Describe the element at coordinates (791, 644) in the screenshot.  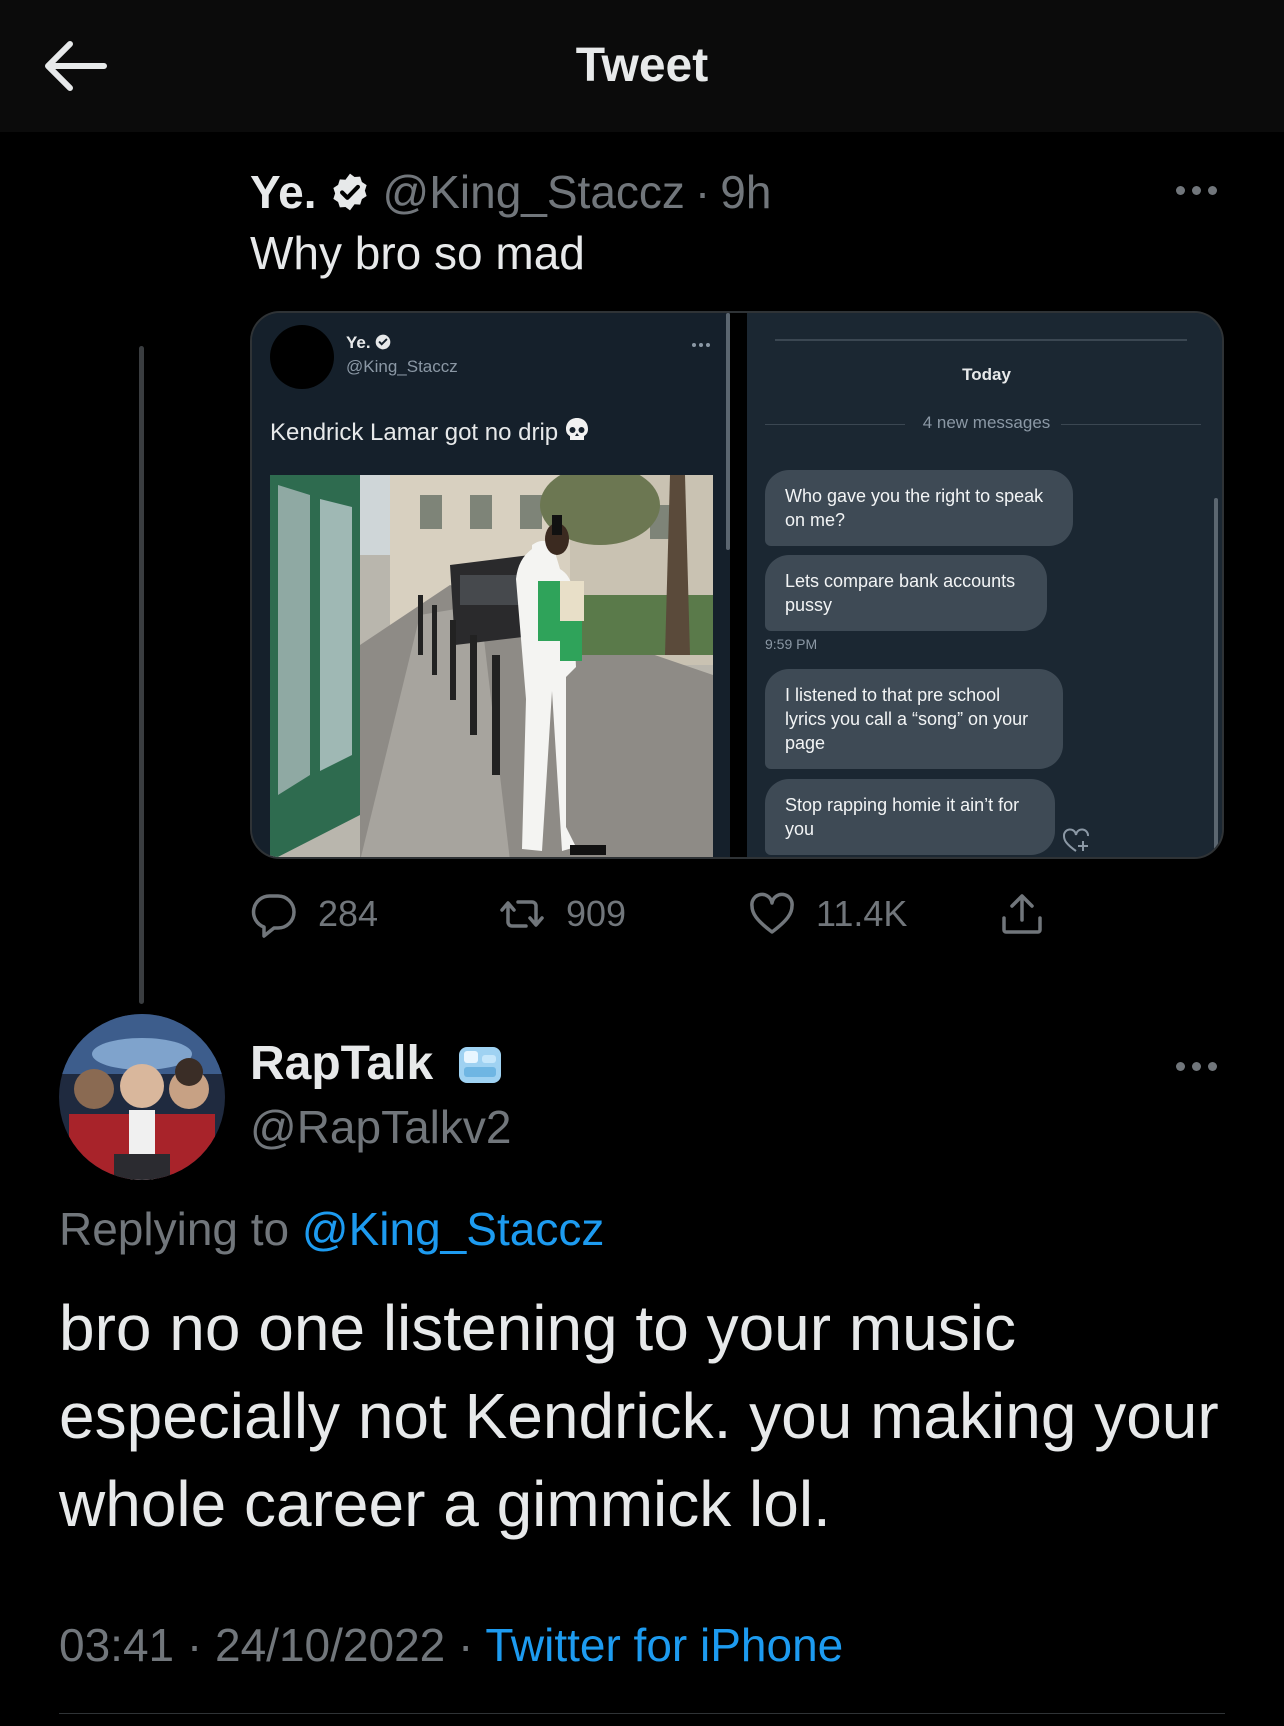
I see `message-timestamp: 9:59 PM` at that location.